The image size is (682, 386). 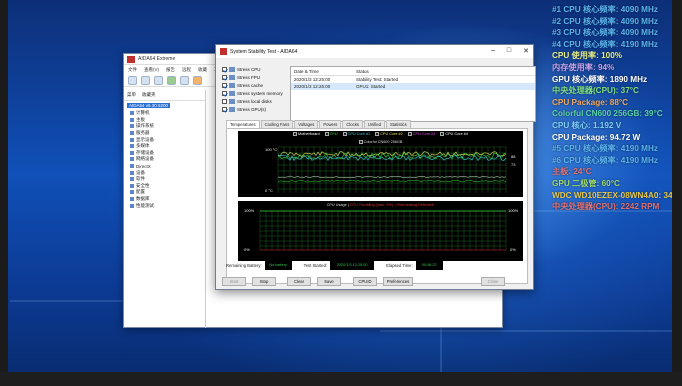 What do you see at coordinates (677, 193) in the screenshot?
I see `screen-frame-right` at bounding box center [677, 193].